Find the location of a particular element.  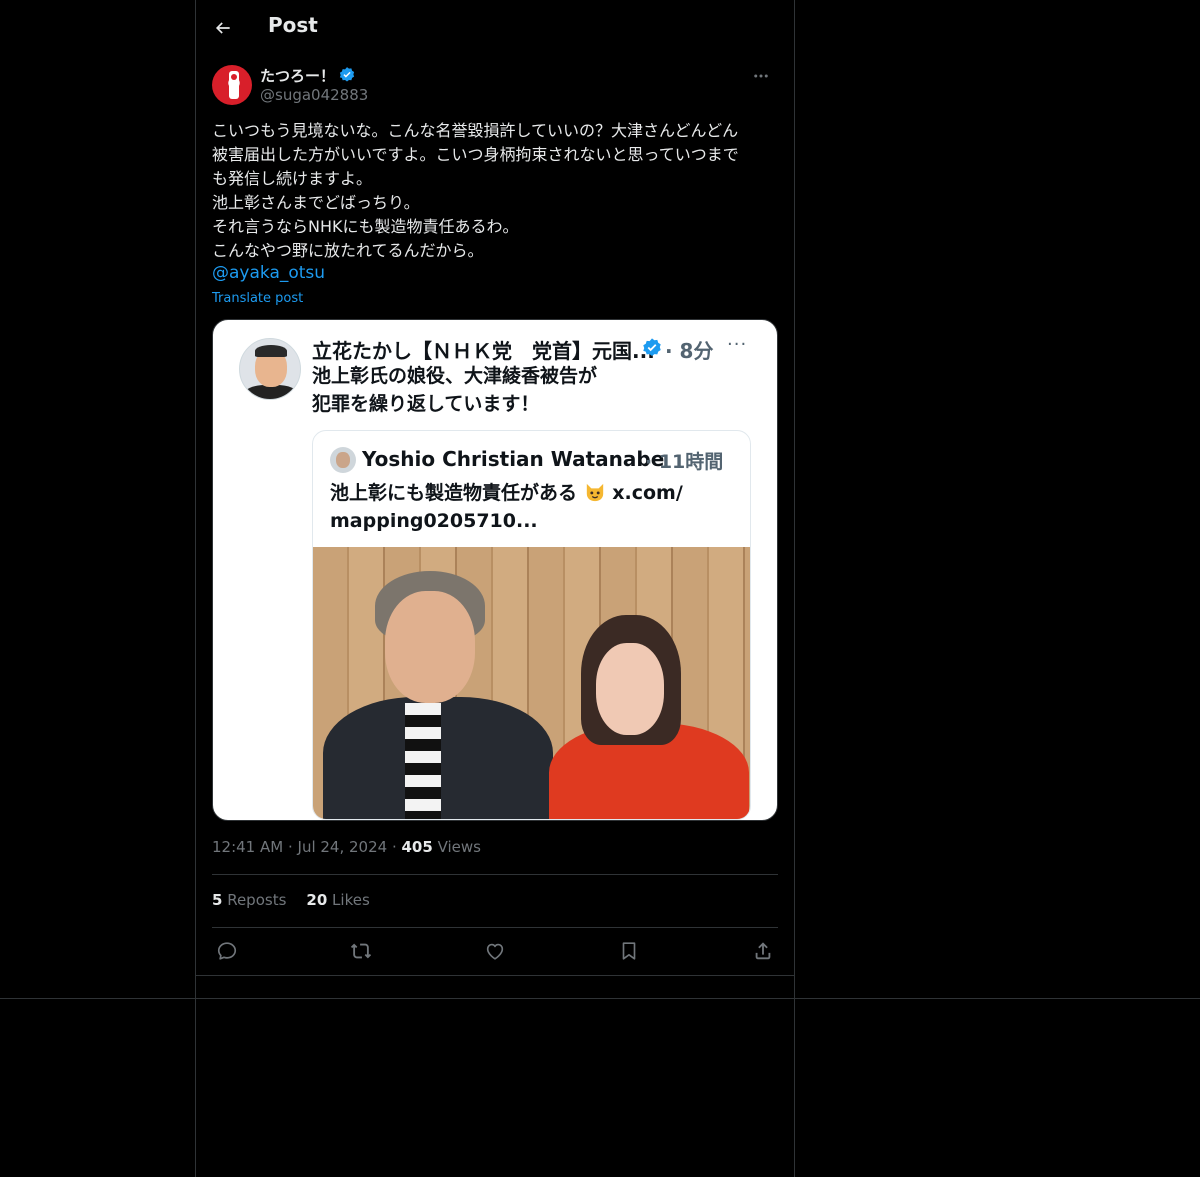

reposts-count: 5 is located at coordinates (217, 900).